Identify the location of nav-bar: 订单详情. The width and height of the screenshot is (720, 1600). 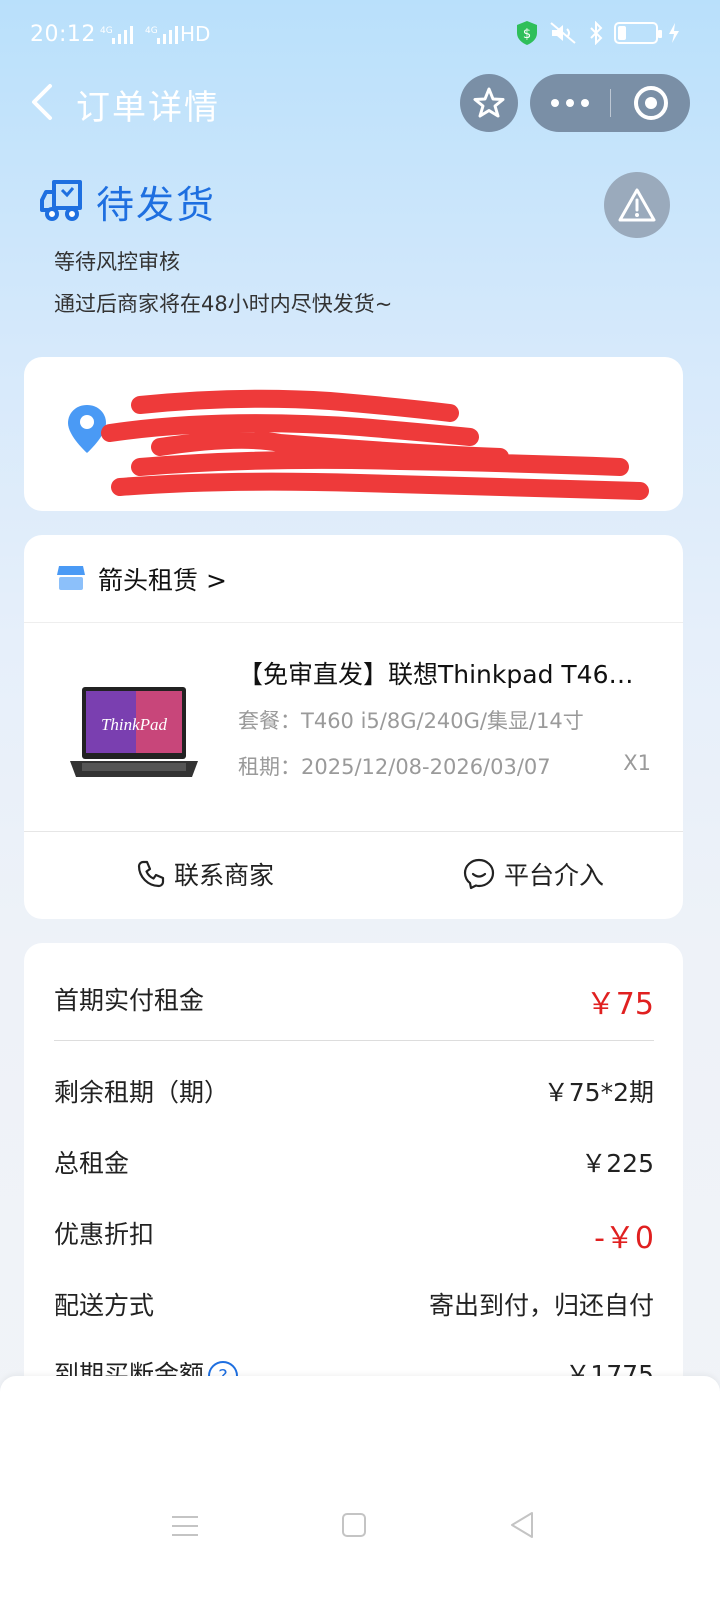
(360, 102).